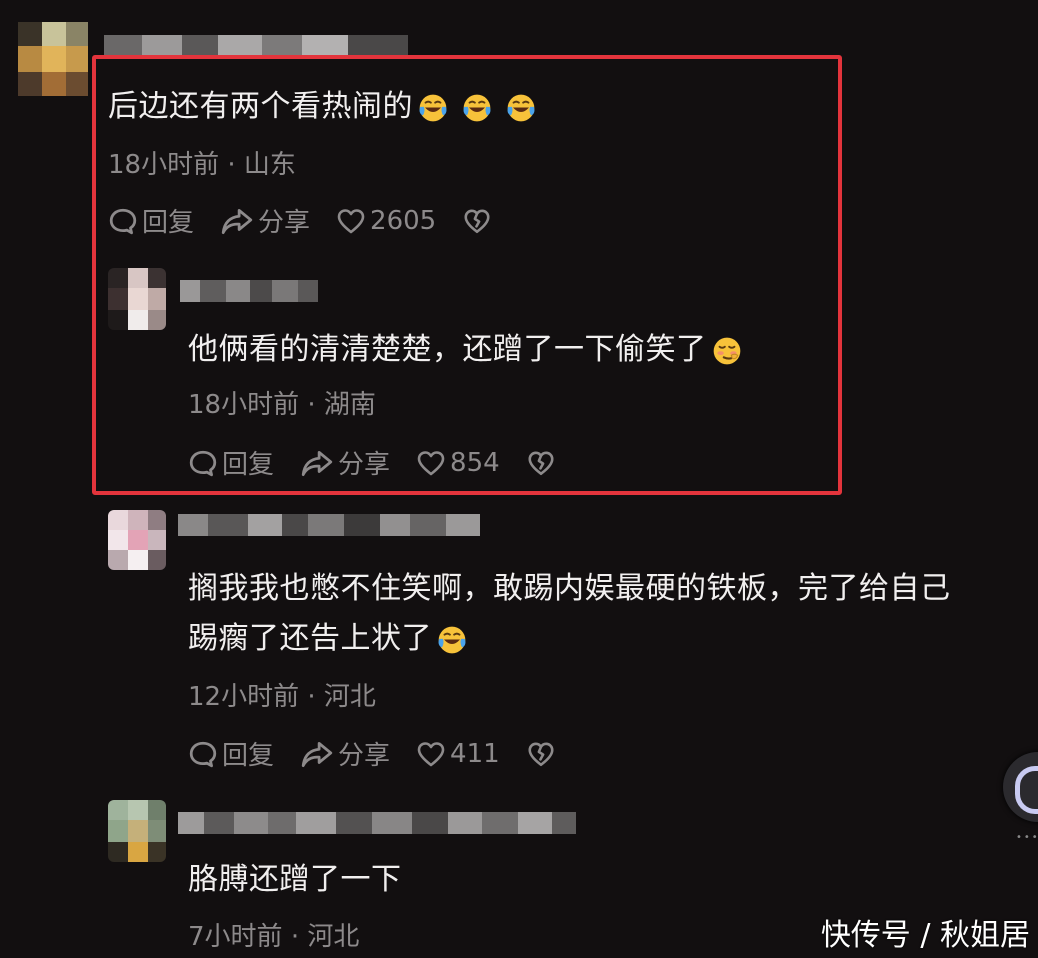 The height and width of the screenshot is (958, 1038). I want to click on reply-time: 18小时前, so click(244, 405).